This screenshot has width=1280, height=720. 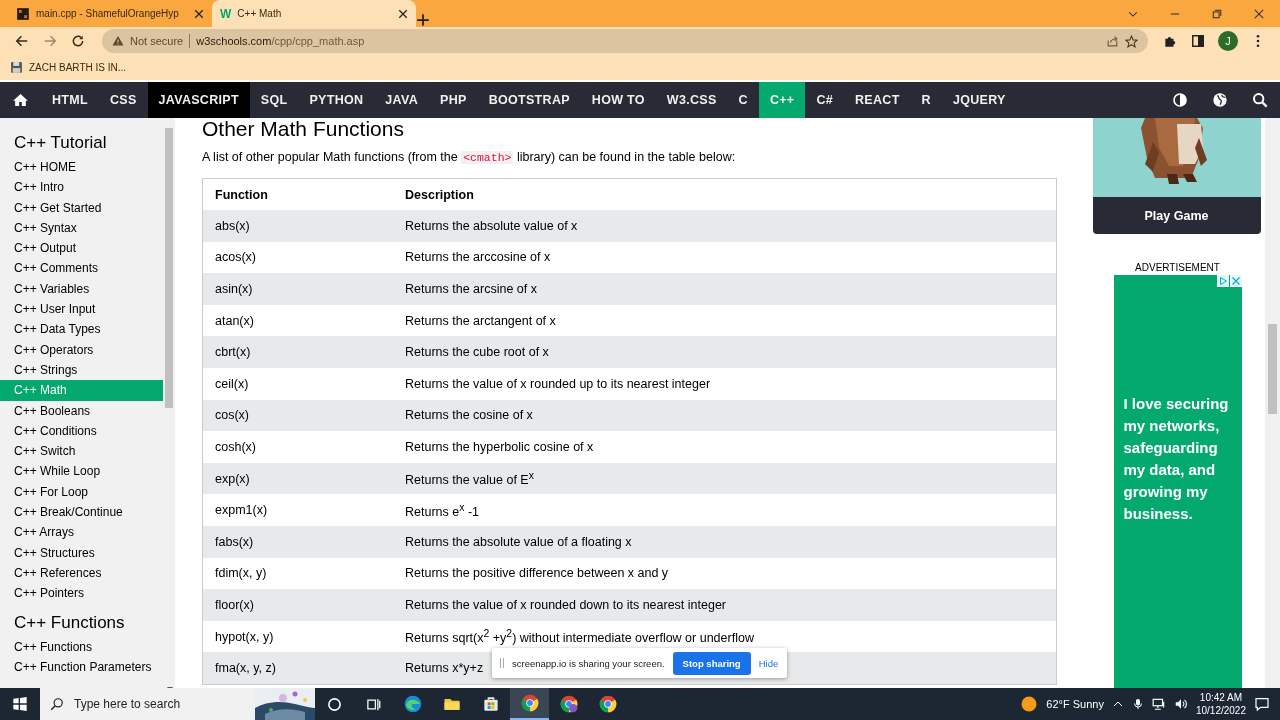 What do you see at coordinates (824, 100) in the screenshot?
I see `nav-link: C#` at bounding box center [824, 100].